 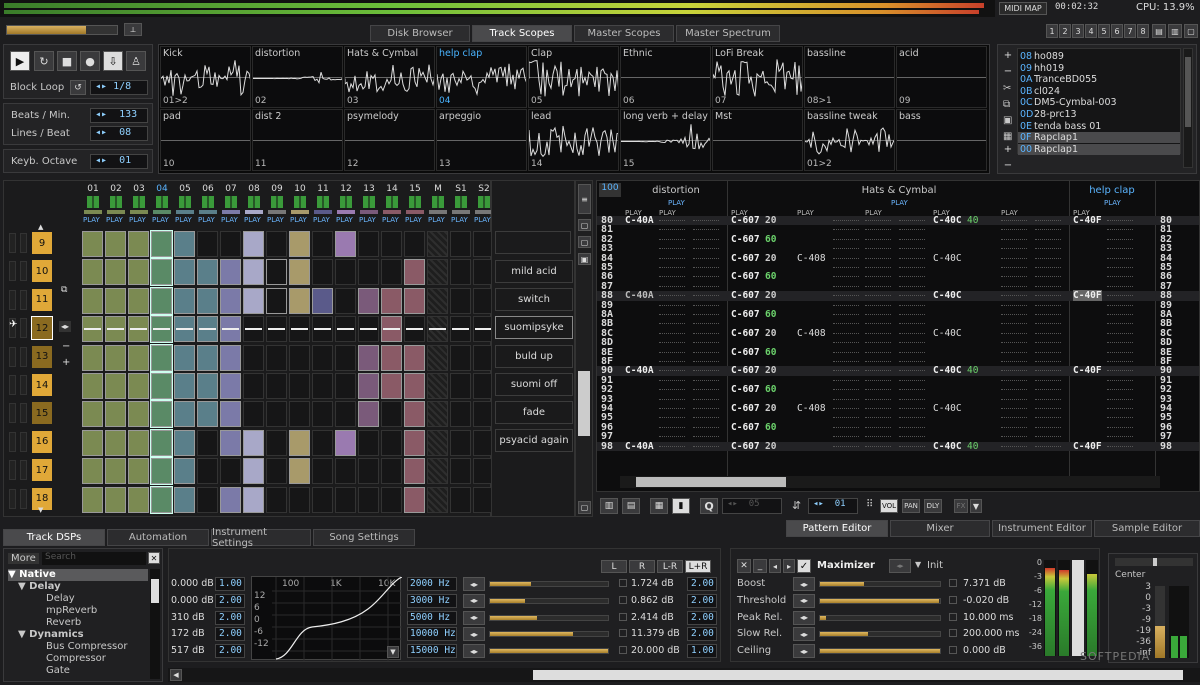 I want to click on matrix-track-number: 13, so click(x=369, y=189).